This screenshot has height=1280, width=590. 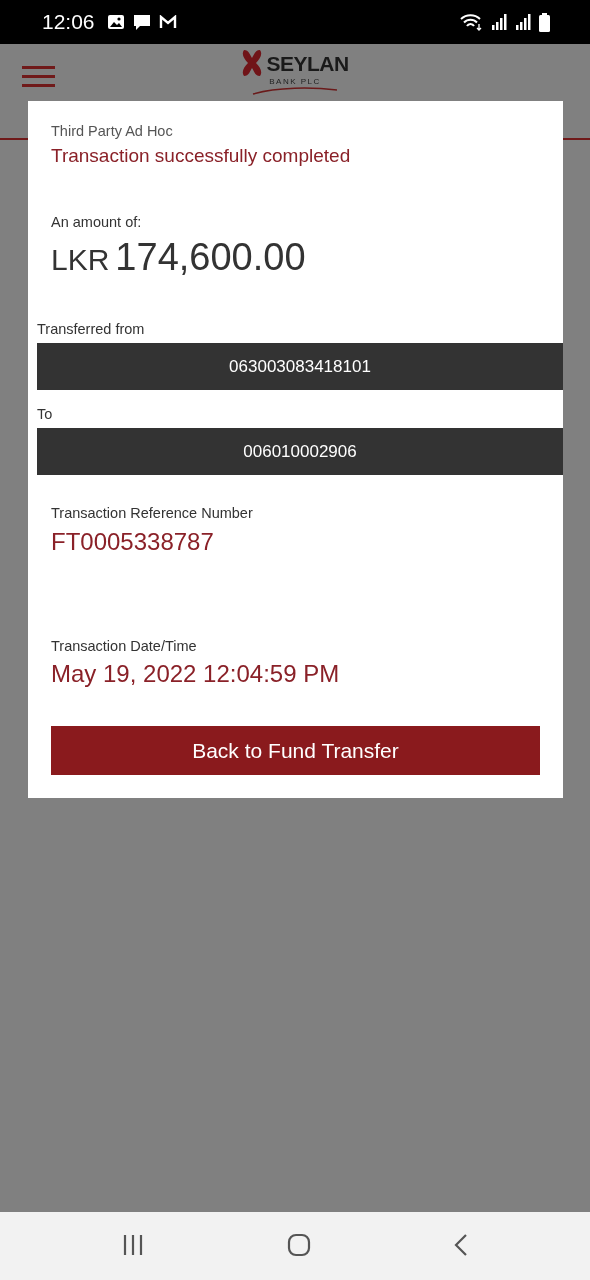 I want to click on wifi-icon, so click(x=471, y=22).